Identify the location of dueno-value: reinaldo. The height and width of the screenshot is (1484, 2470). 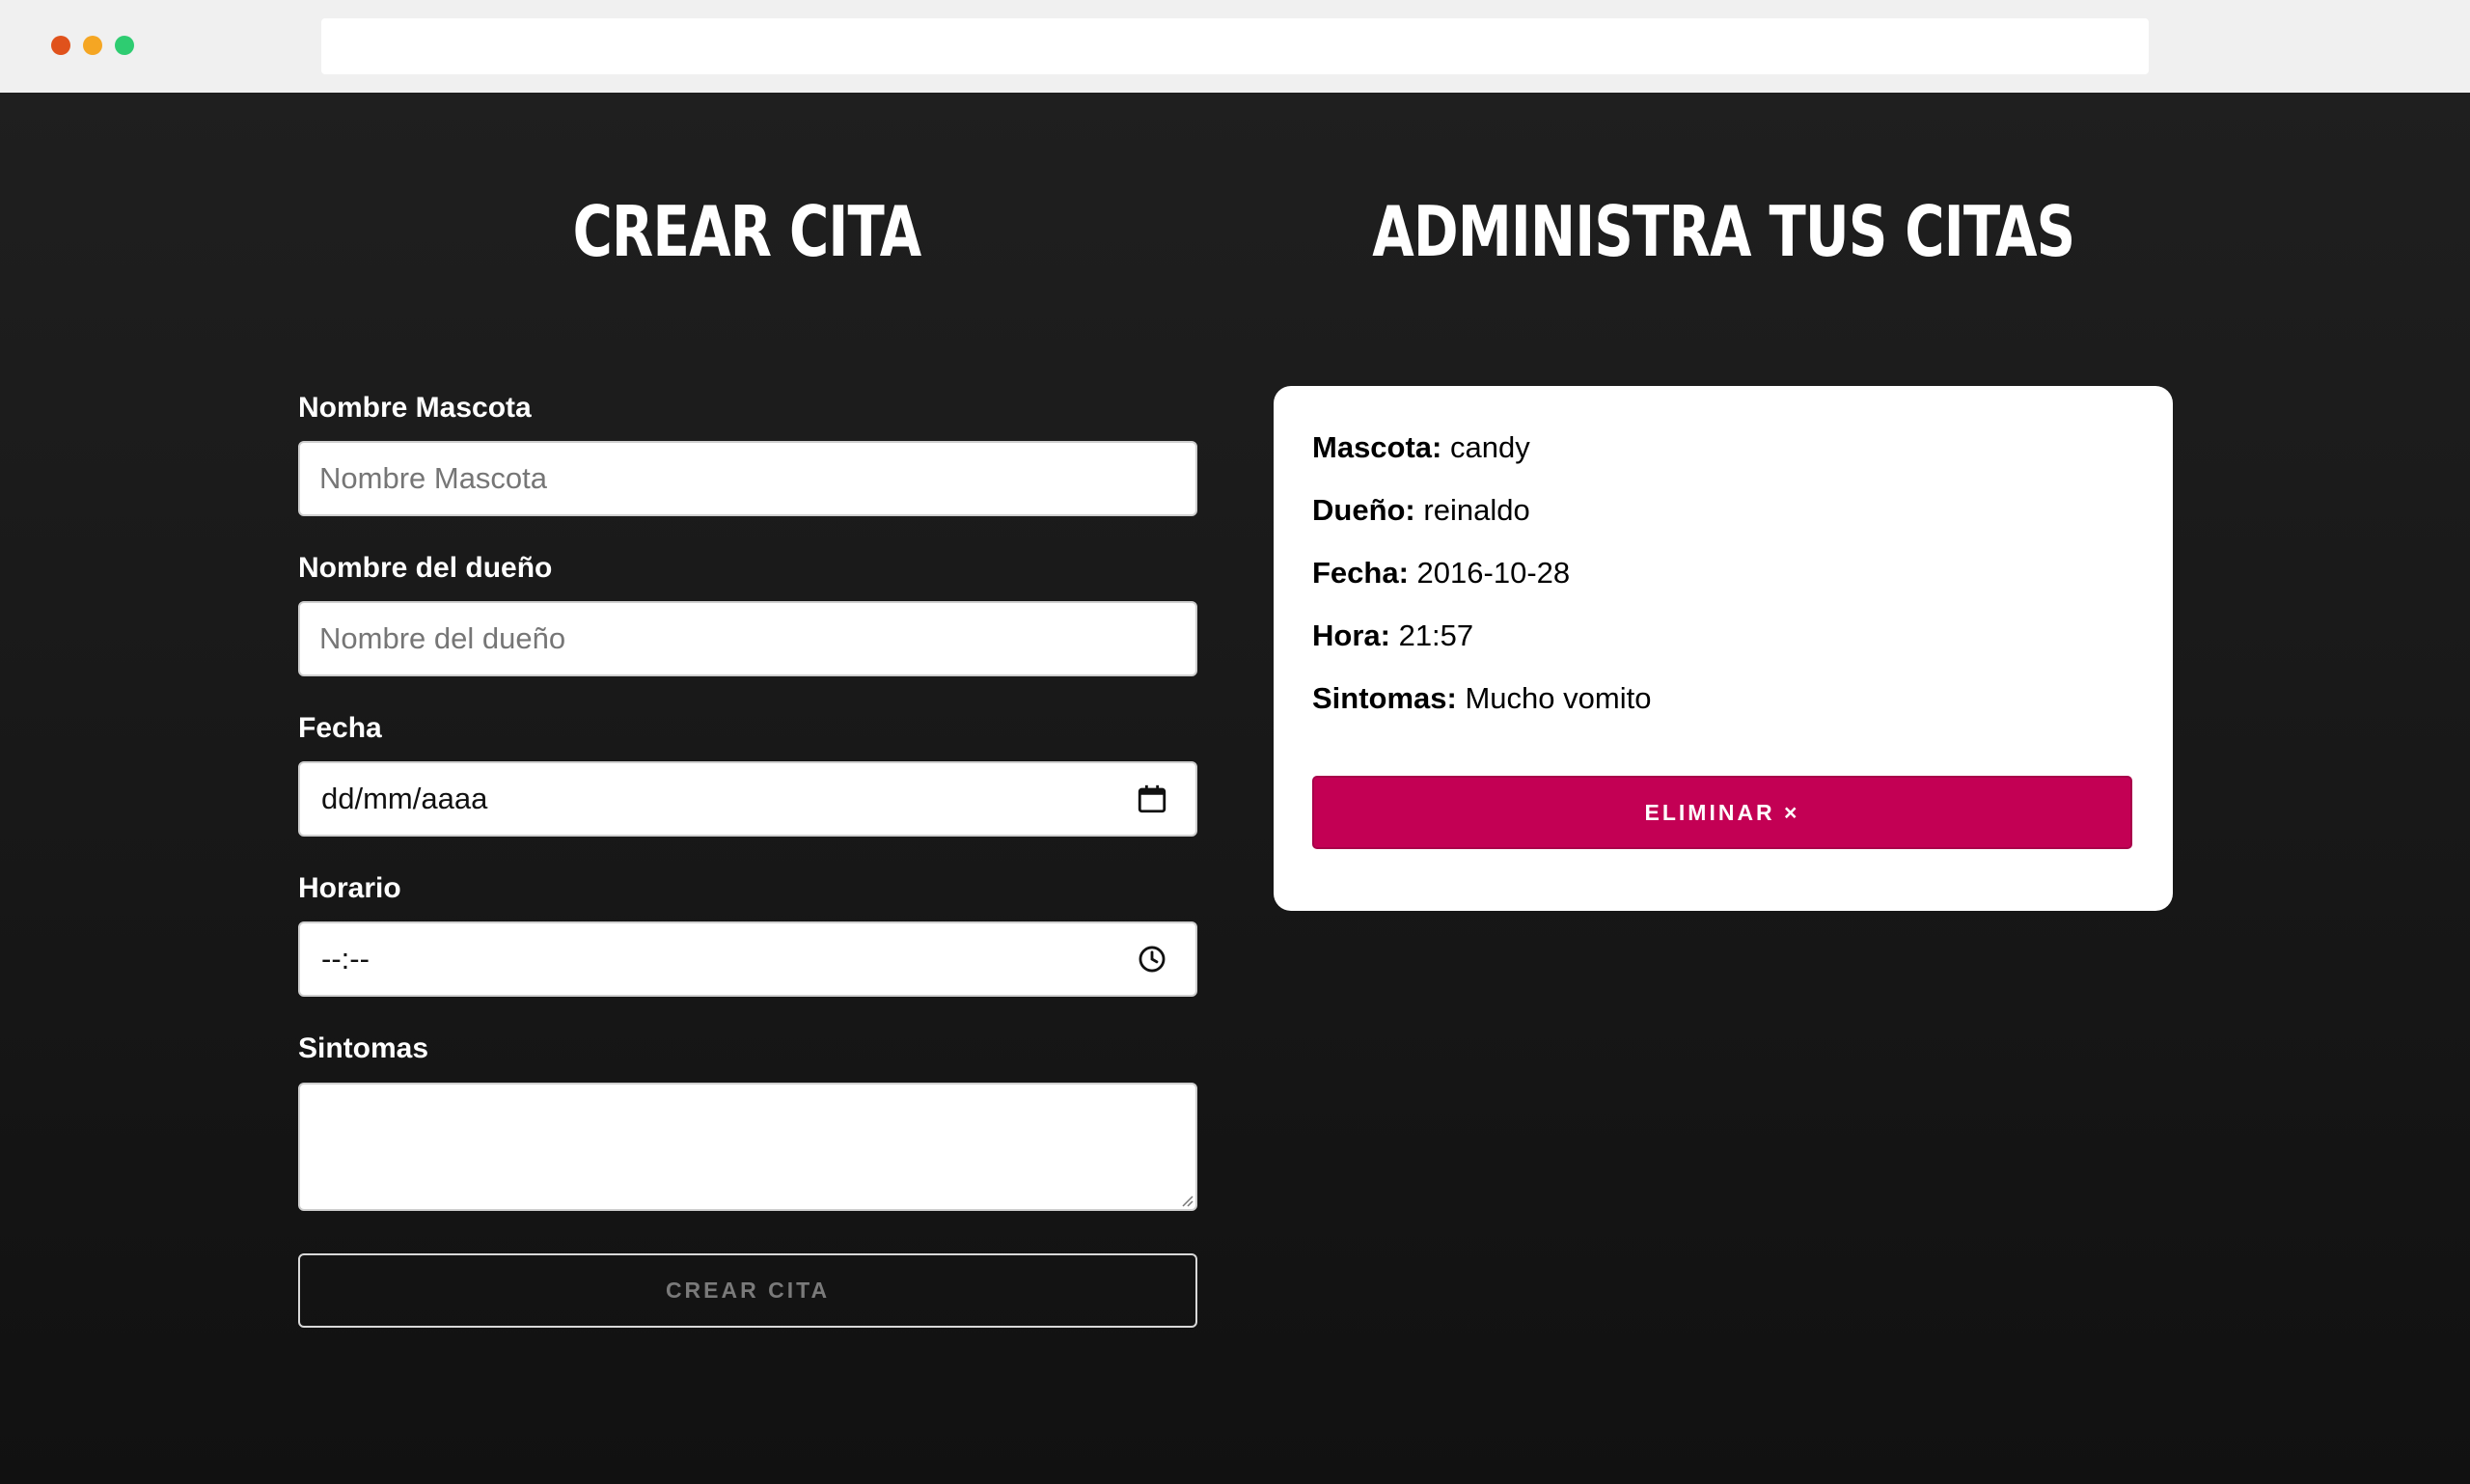
(1476, 510).